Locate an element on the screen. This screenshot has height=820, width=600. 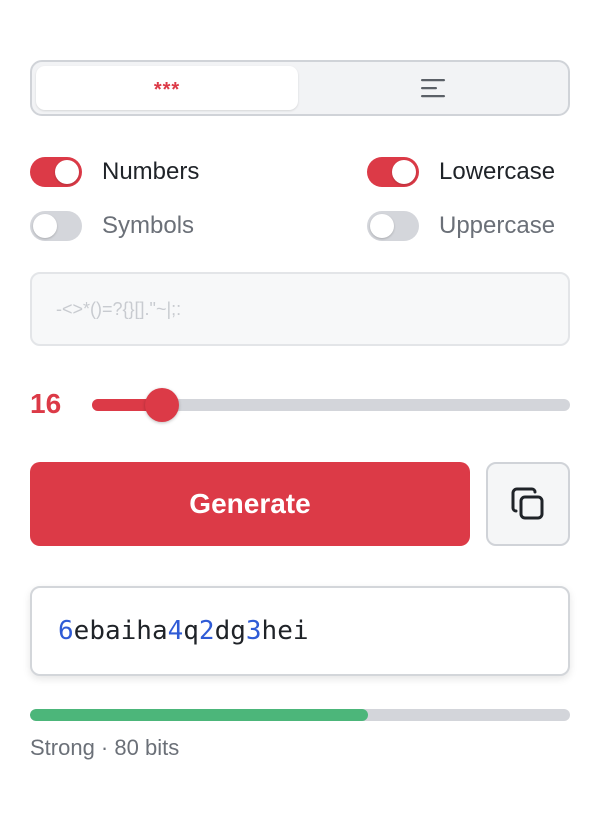
copy-button is located at coordinates (528, 504).